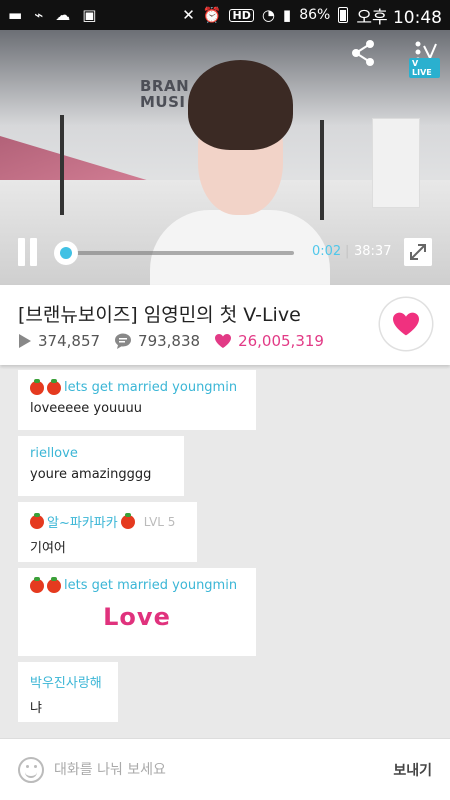 The image size is (450, 800). Describe the element at coordinates (25, 341) in the screenshot. I see `play-icon` at that location.